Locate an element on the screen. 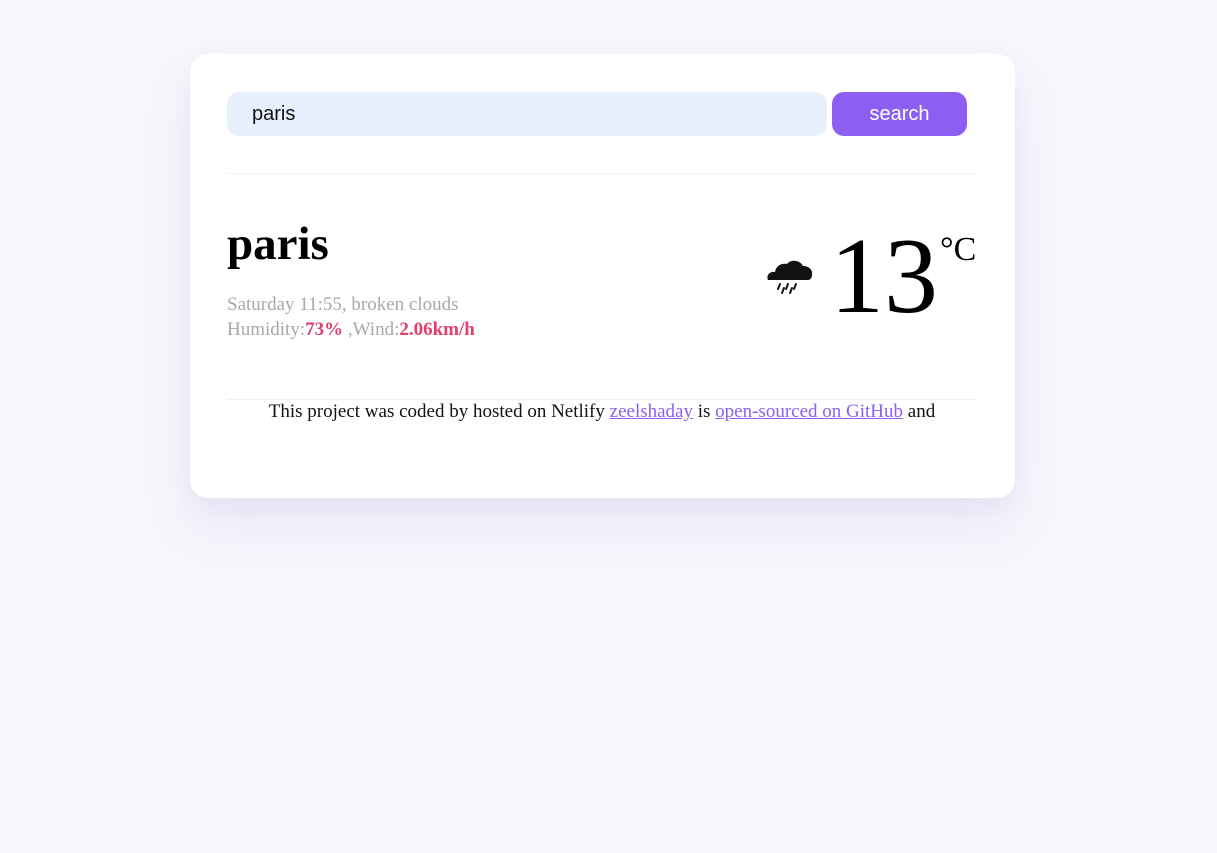  date-and-description: Saturday 11:55, broken clouds is located at coordinates (351, 304).